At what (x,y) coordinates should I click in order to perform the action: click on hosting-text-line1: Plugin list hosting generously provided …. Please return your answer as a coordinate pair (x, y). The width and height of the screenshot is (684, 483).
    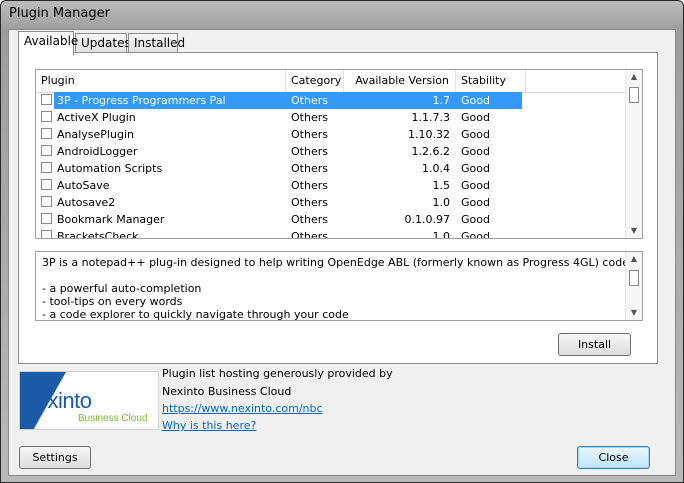
    Looking at the image, I should click on (277, 373).